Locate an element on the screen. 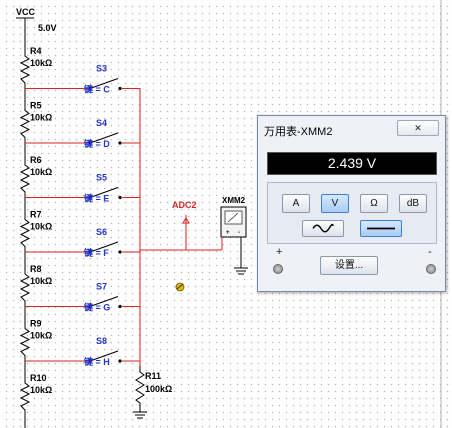 This screenshot has height=428, width=452. r11-zigzag is located at coordinates (140, 389).